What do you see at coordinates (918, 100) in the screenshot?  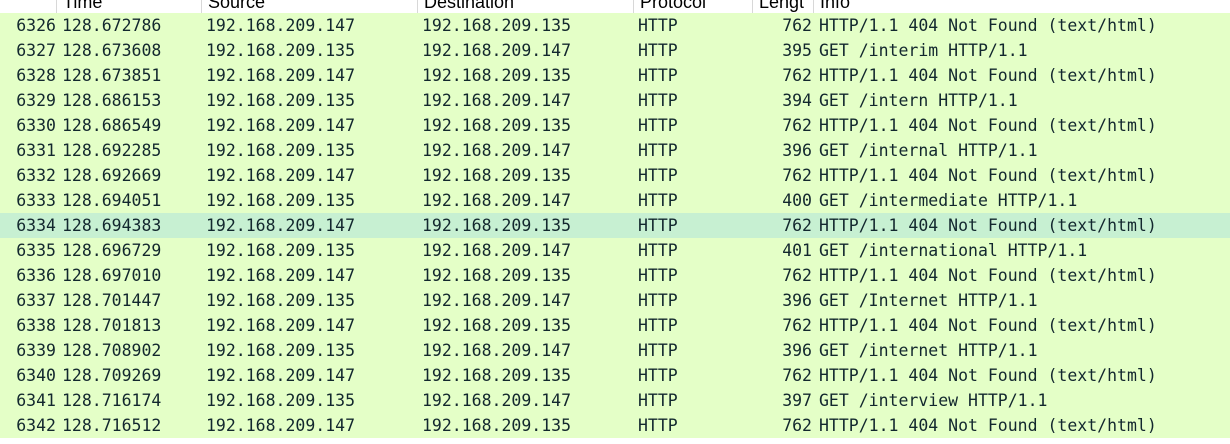 I see `packet-info: GET /intern HTTP/1.1` at bounding box center [918, 100].